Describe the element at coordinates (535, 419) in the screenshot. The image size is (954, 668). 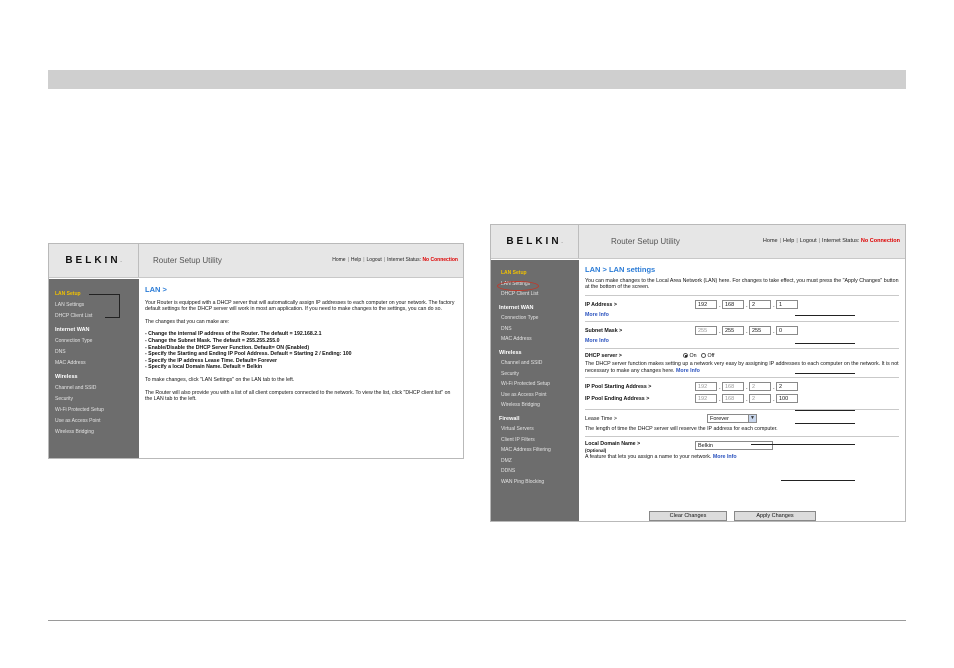
I see `sidebar-group-firewall: Firewall` at that location.